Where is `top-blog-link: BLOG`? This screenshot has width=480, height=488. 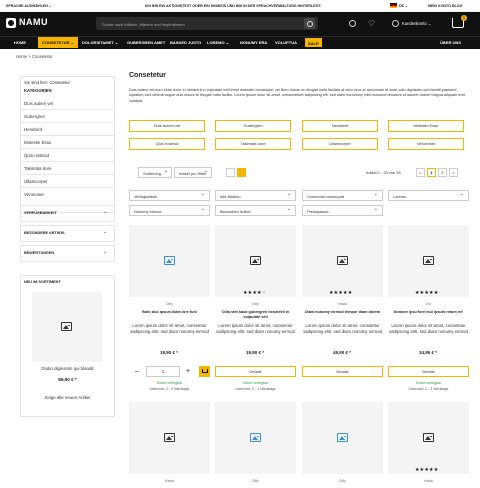 top-blog-link: BLOG is located at coordinates (457, 6).